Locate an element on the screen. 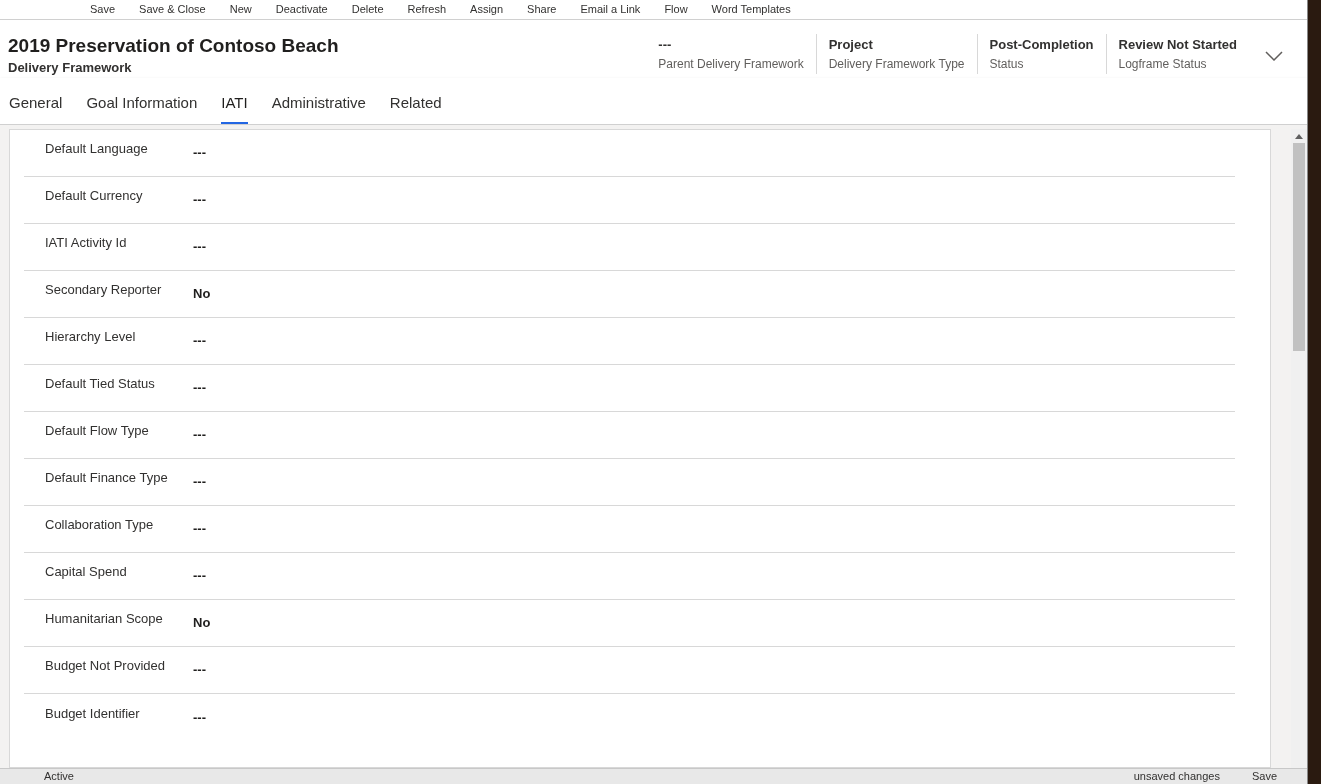 This screenshot has height=784, width=1321. field-label: Default Tied Status is located at coordinates (100, 384).